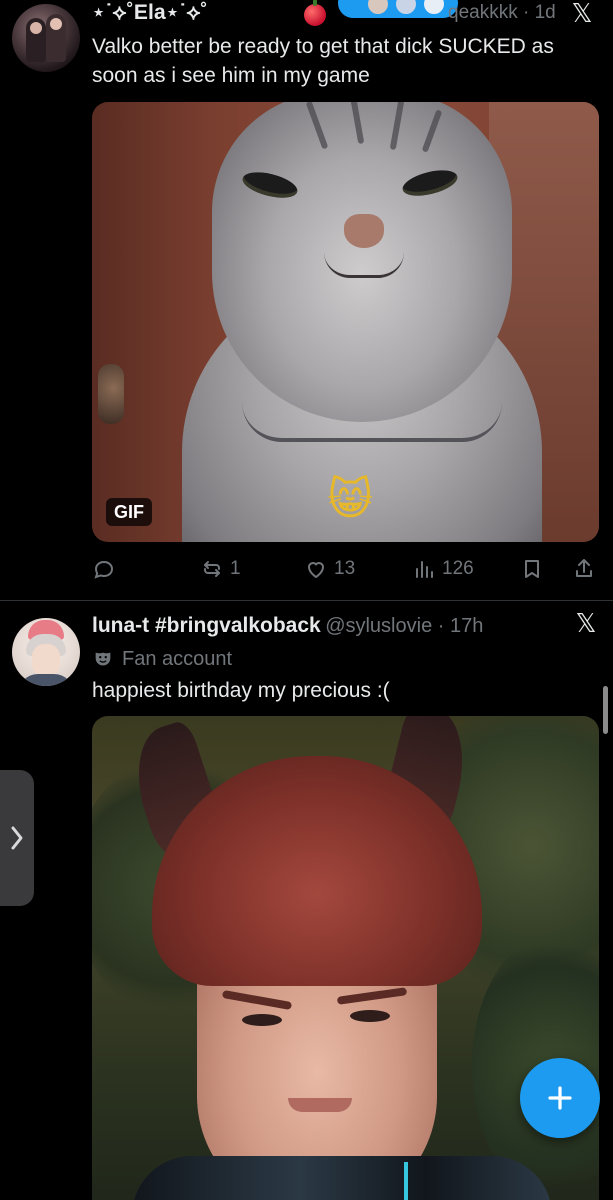  Describe the element at coordinates (404, 626) in the screenshot. I see `handle-and-time: @syluslovie · 17h` at that location.